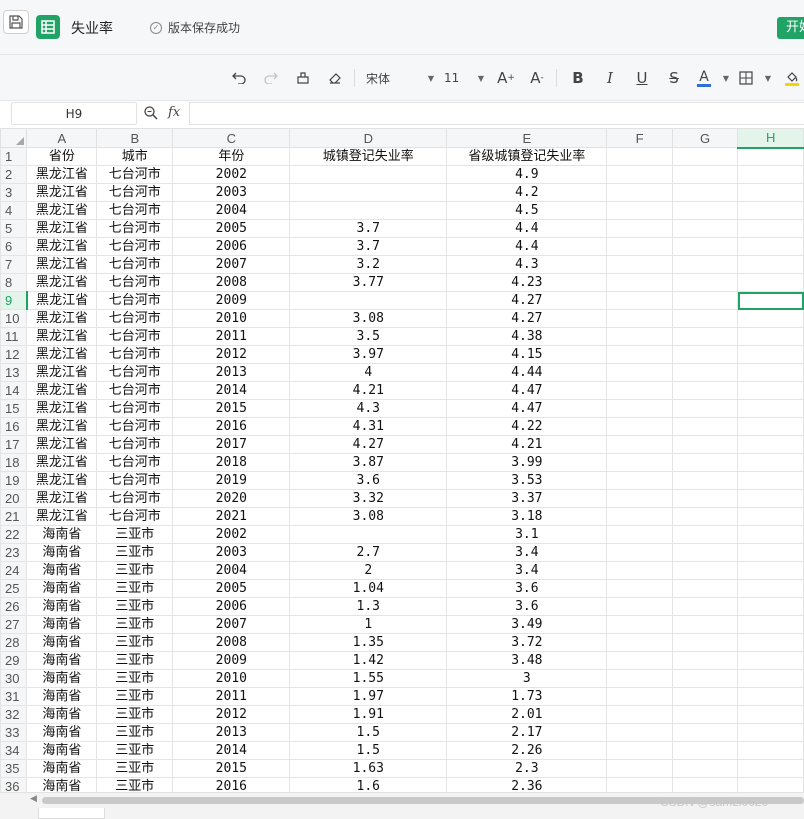  What do you see at coordinates (62, 156) in the screenshot?
I see `cell-a: 省份` at bounding box center [62, 156].